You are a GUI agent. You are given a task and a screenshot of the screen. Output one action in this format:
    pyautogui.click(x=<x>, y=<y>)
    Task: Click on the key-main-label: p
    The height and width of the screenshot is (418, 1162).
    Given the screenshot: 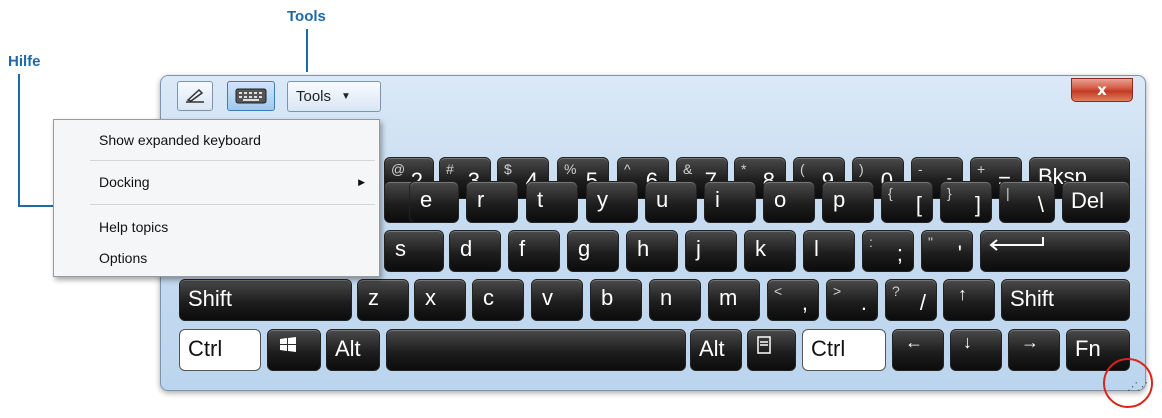 What is the action you would take?
    pyautogui.click(x=839, y=199)
    